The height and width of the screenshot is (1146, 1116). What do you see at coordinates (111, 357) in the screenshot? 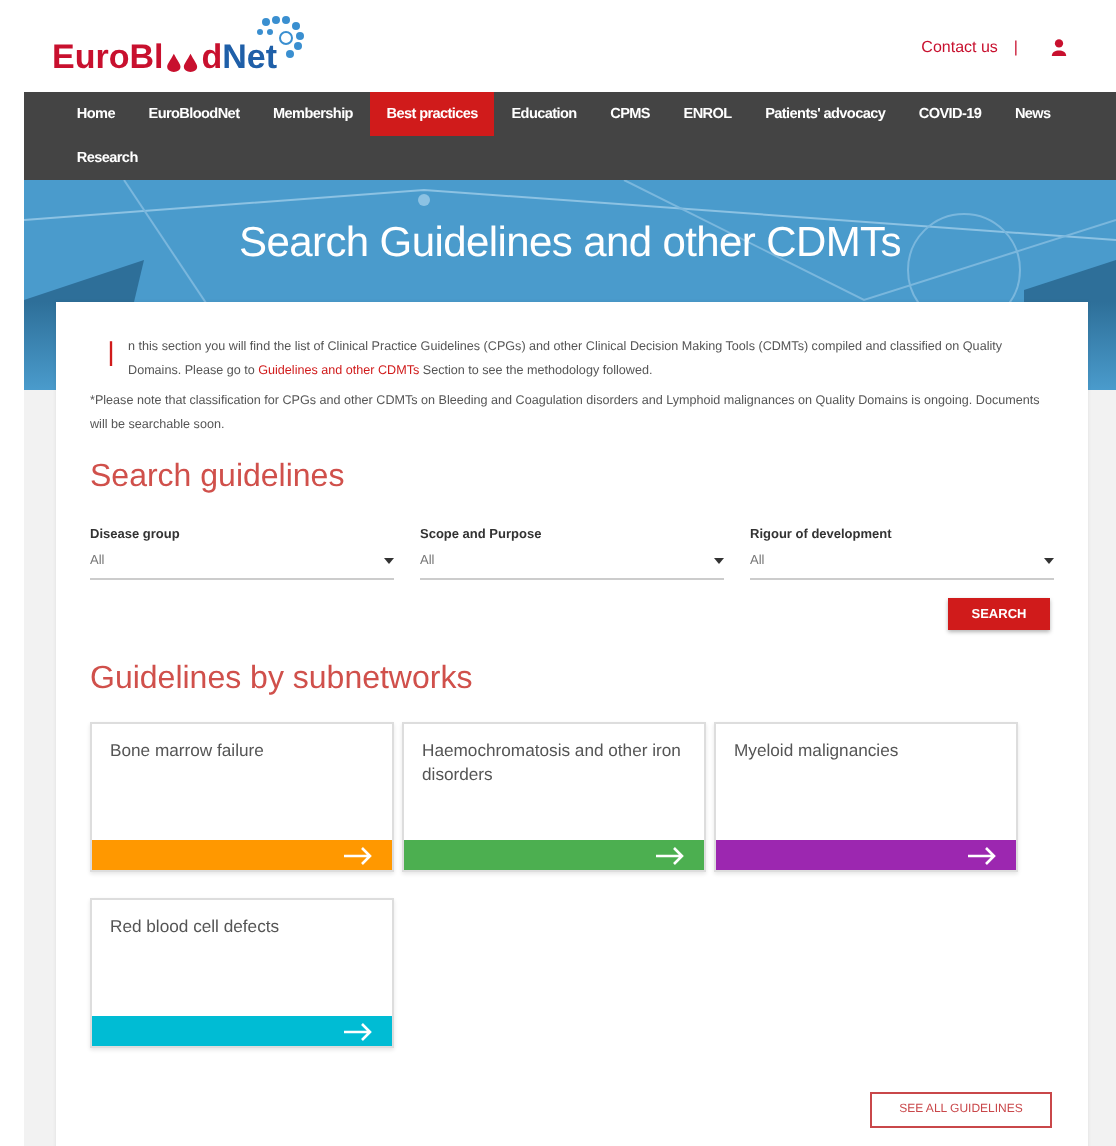
I see `drop-cap: I` at bounding box center [111, 357].